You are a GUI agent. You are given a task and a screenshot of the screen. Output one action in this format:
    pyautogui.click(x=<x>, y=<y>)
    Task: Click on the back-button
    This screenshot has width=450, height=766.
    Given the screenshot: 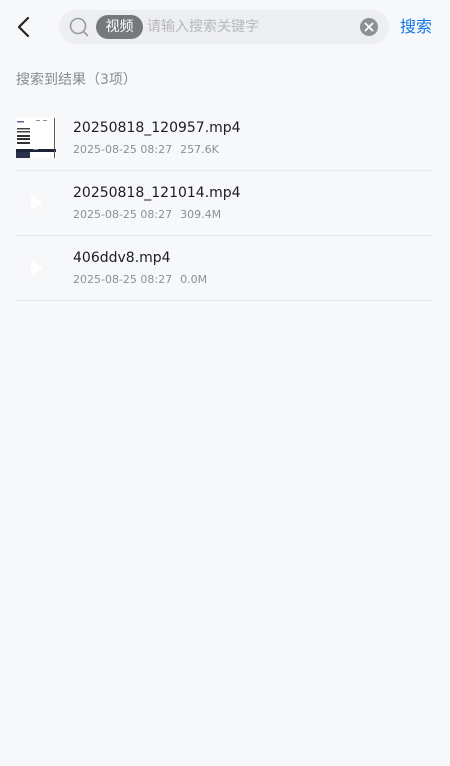 What is the action you would take?
    pyautogui.click(x=25, y=27)
    